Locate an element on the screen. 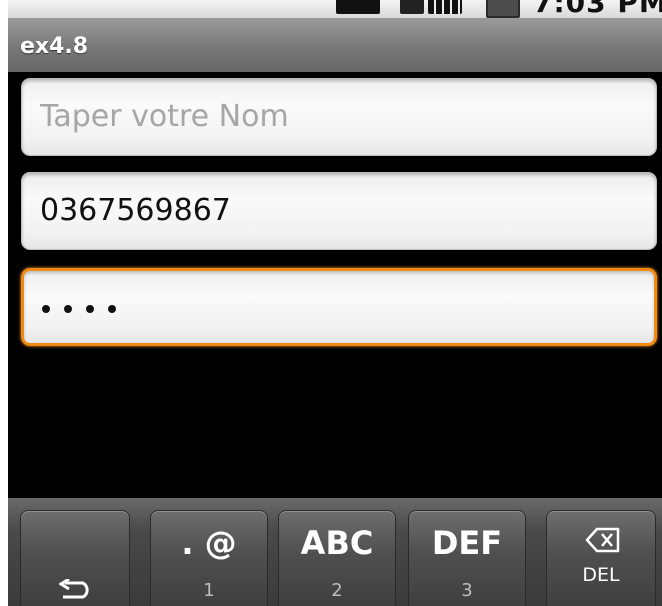 Image resolution: width=662 pixels, height=606 pixels. back-key is located at coordinates (75, 558).